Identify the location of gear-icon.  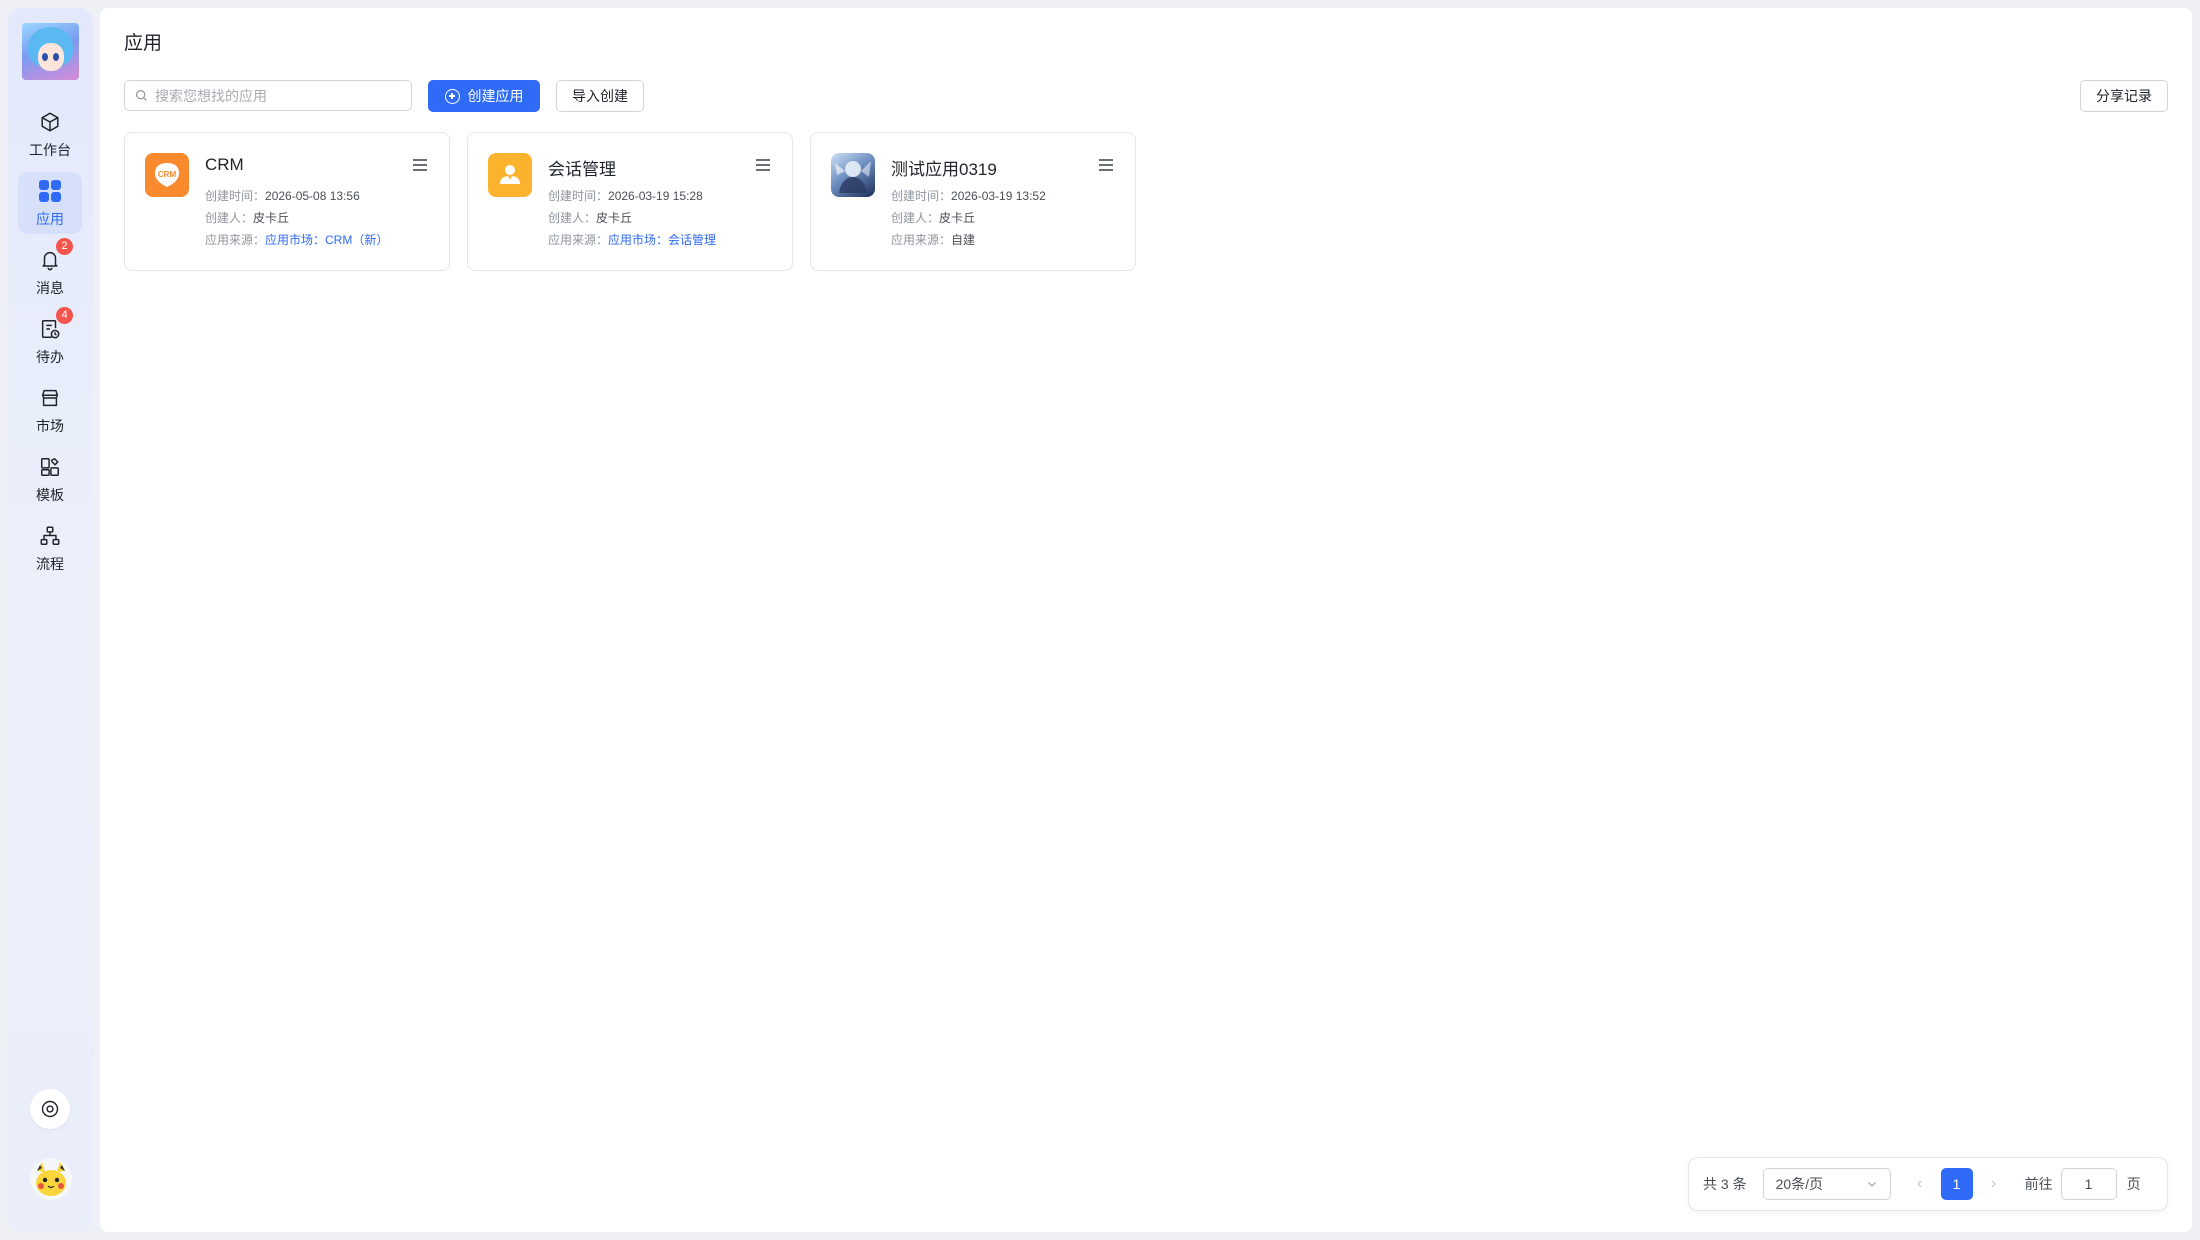
(50, 1109).